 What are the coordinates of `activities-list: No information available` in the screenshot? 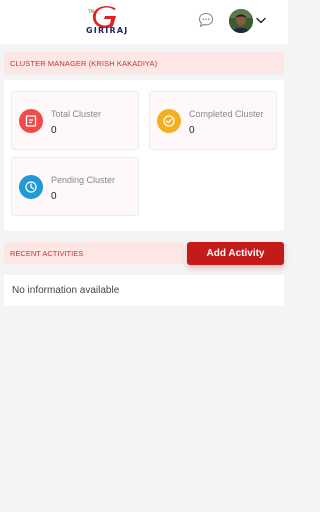 It's located at (144, 290).